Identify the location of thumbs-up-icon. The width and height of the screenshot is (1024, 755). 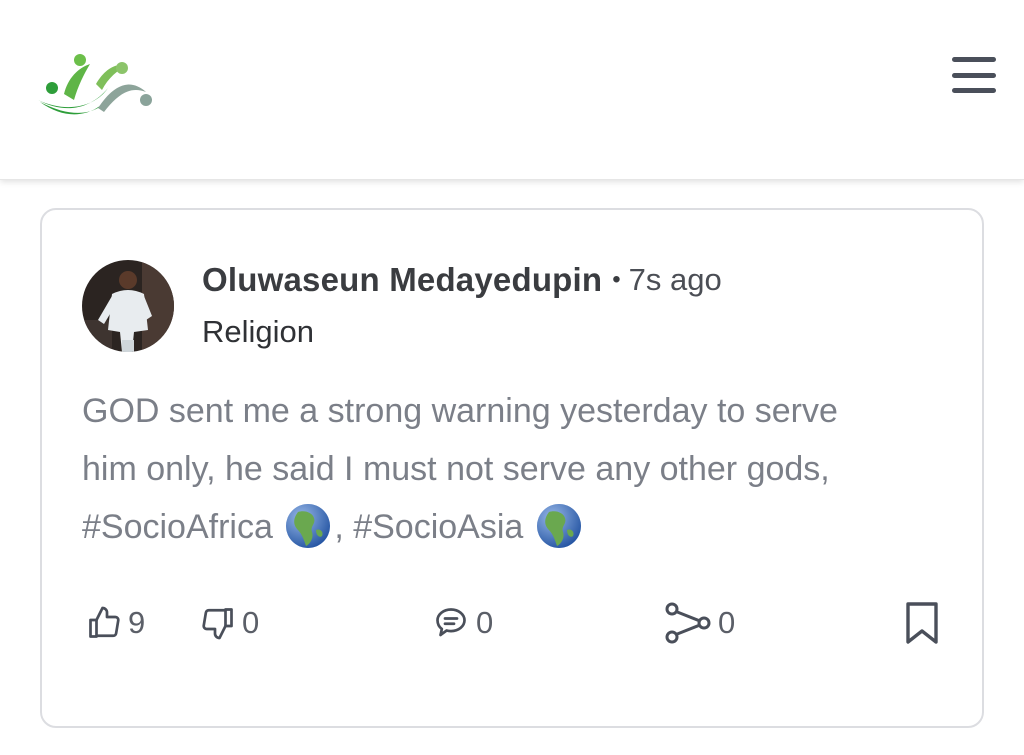
(104, 622).